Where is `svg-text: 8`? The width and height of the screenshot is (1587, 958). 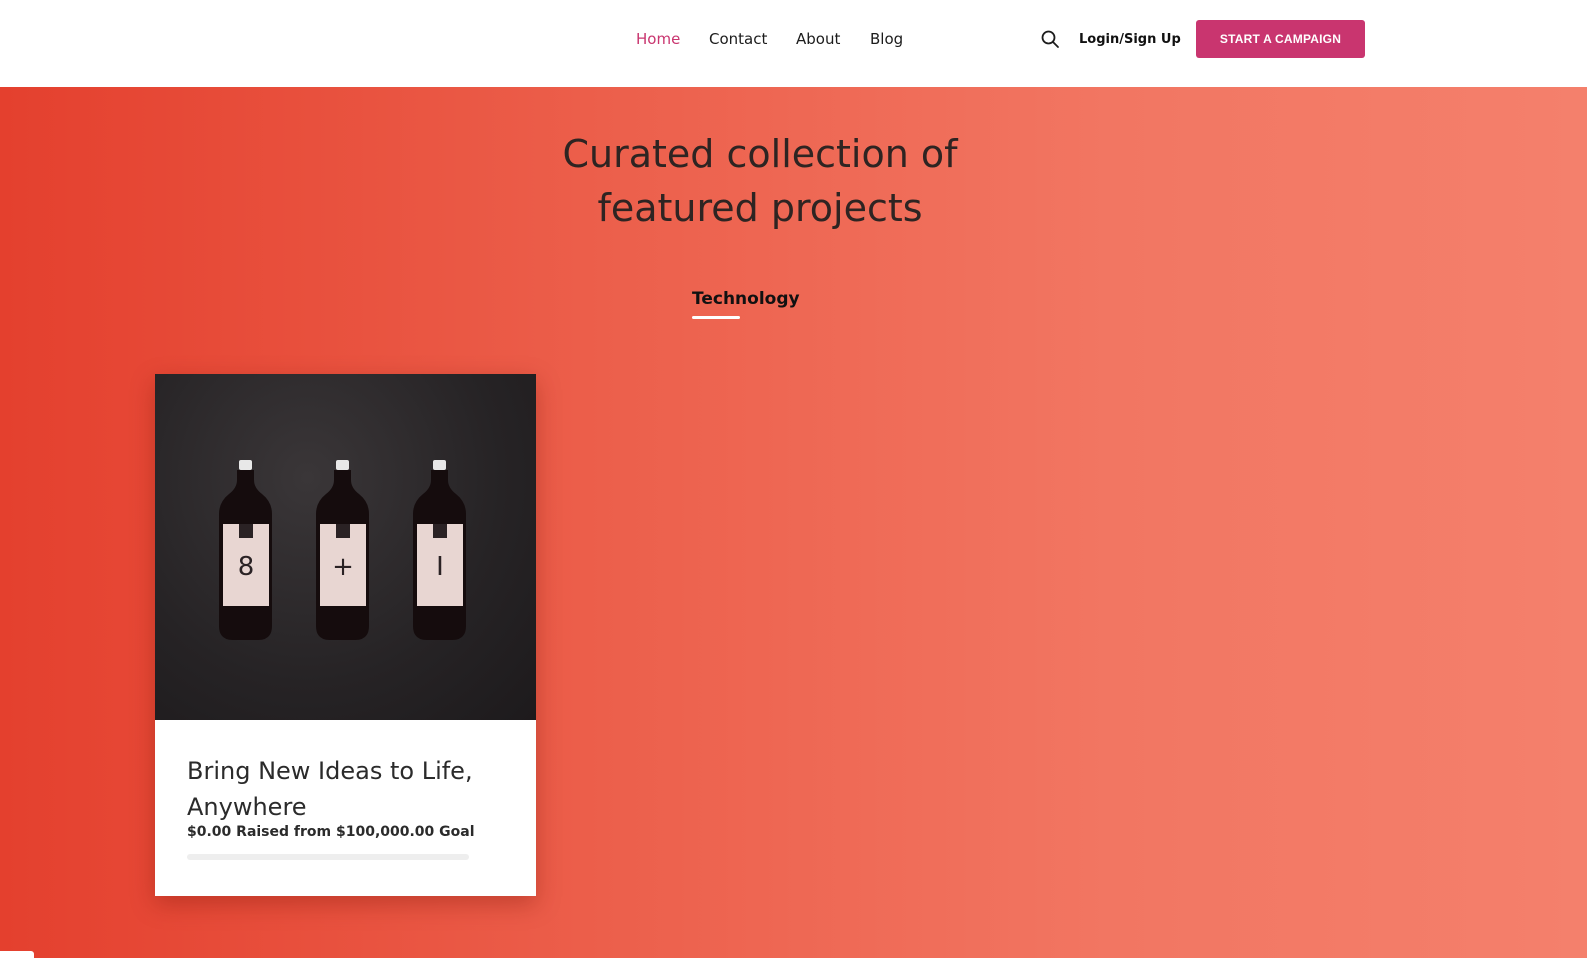 svg-text: 8 is located at coordinates (246, 567).